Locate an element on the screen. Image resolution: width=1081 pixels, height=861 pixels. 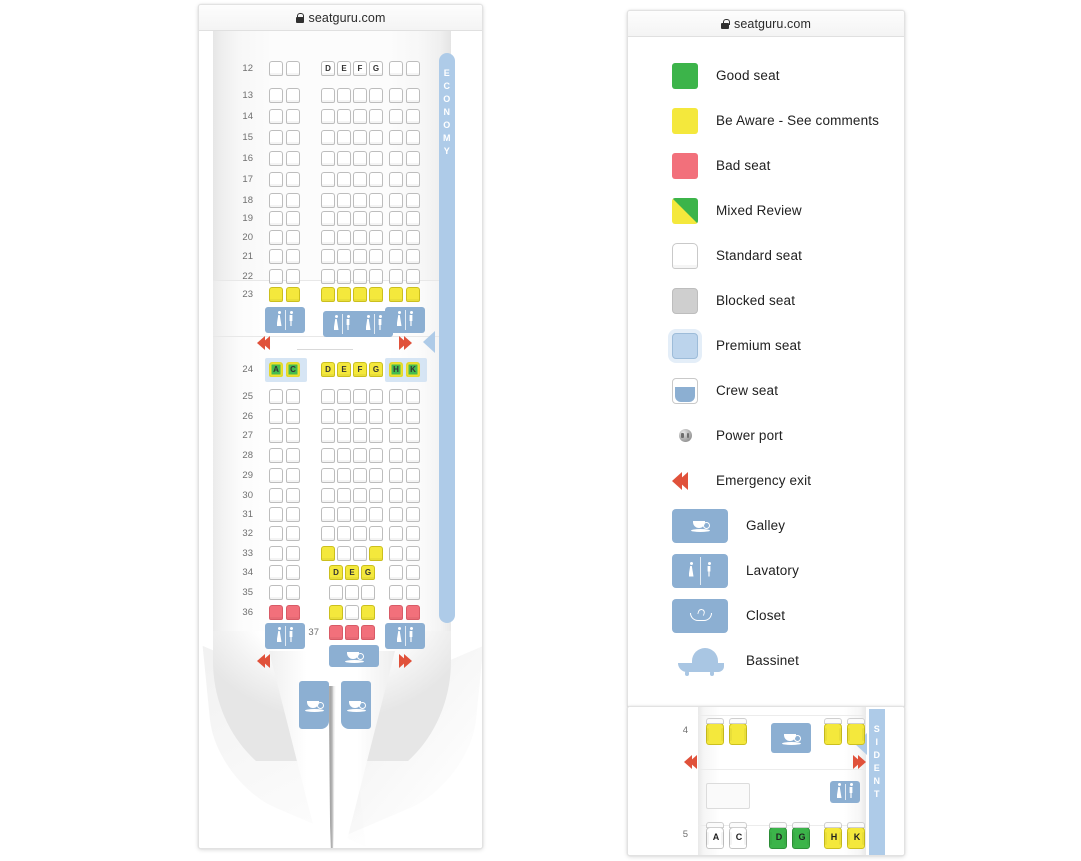
seat-30-H is located at coordinates (396, 495).